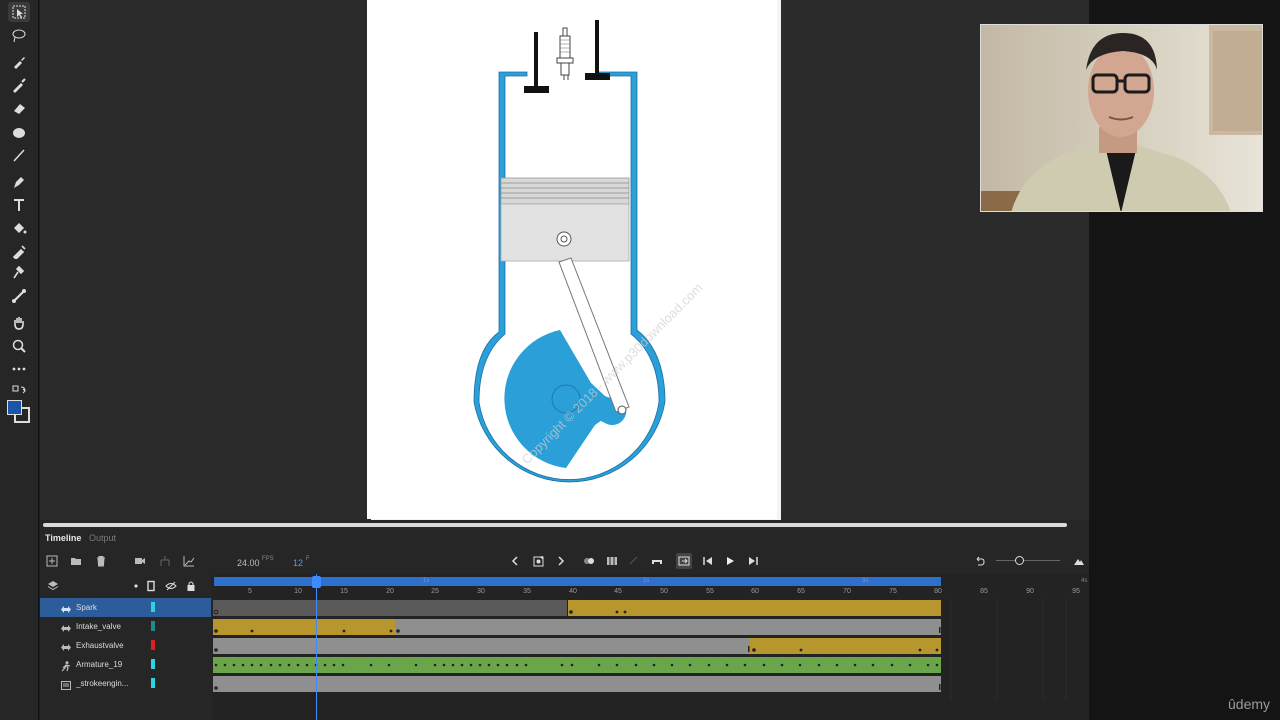 The width and height of the screenshot is (1280, 720). Describe the element at coordinates (298, 563) in the screenshot. I see `current-frame-value: 12` at that location.